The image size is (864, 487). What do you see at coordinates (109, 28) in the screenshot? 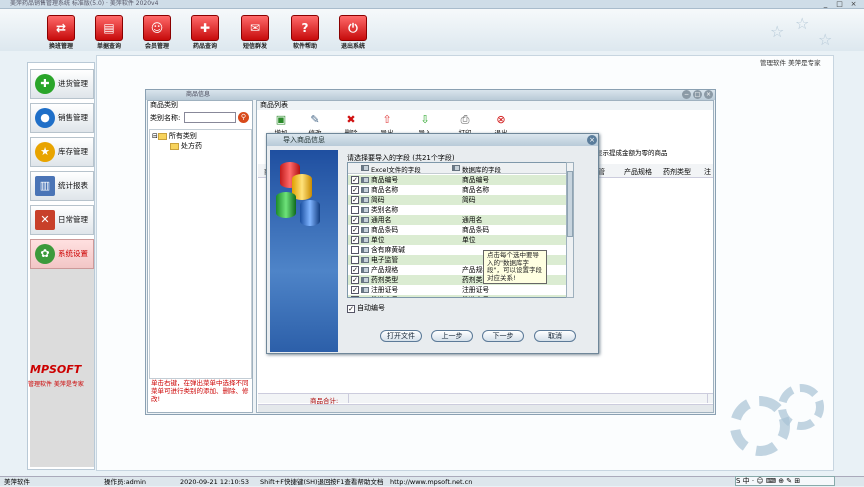
I see `document-search-icon: ▤` at bounding box center [109, 28].